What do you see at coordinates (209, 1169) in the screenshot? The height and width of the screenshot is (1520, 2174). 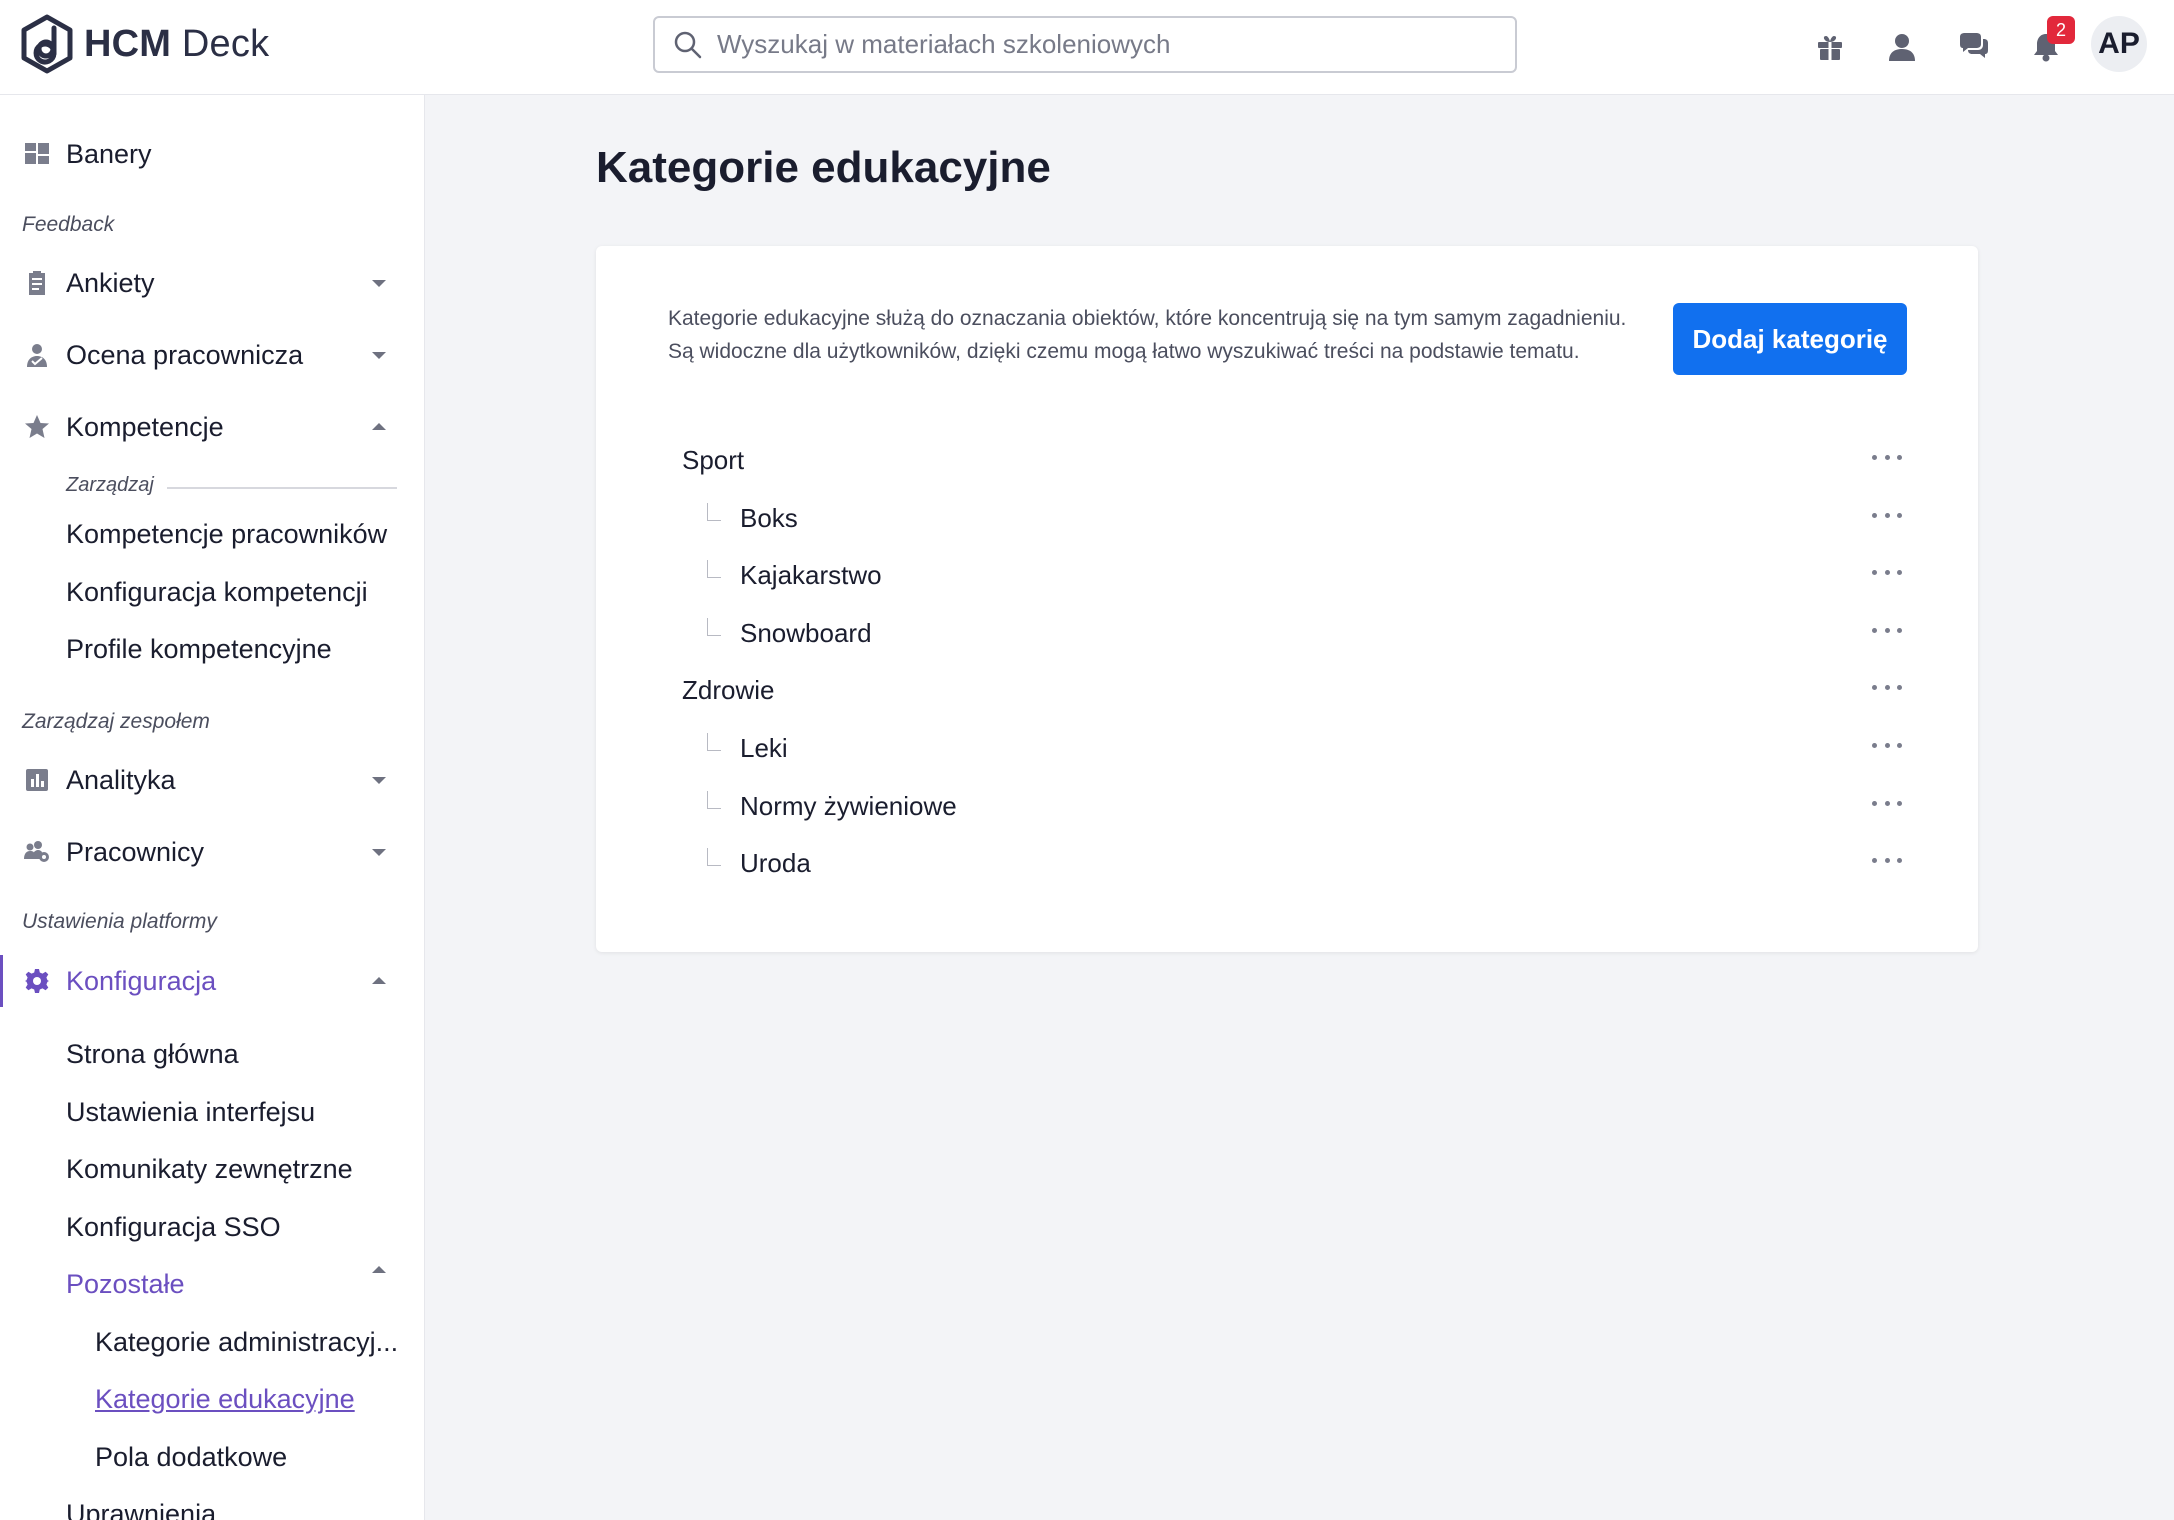 I see `sidebar-item-komunikaty: Komunikaty zewnętrzne` at bounding box center [209, 1169].